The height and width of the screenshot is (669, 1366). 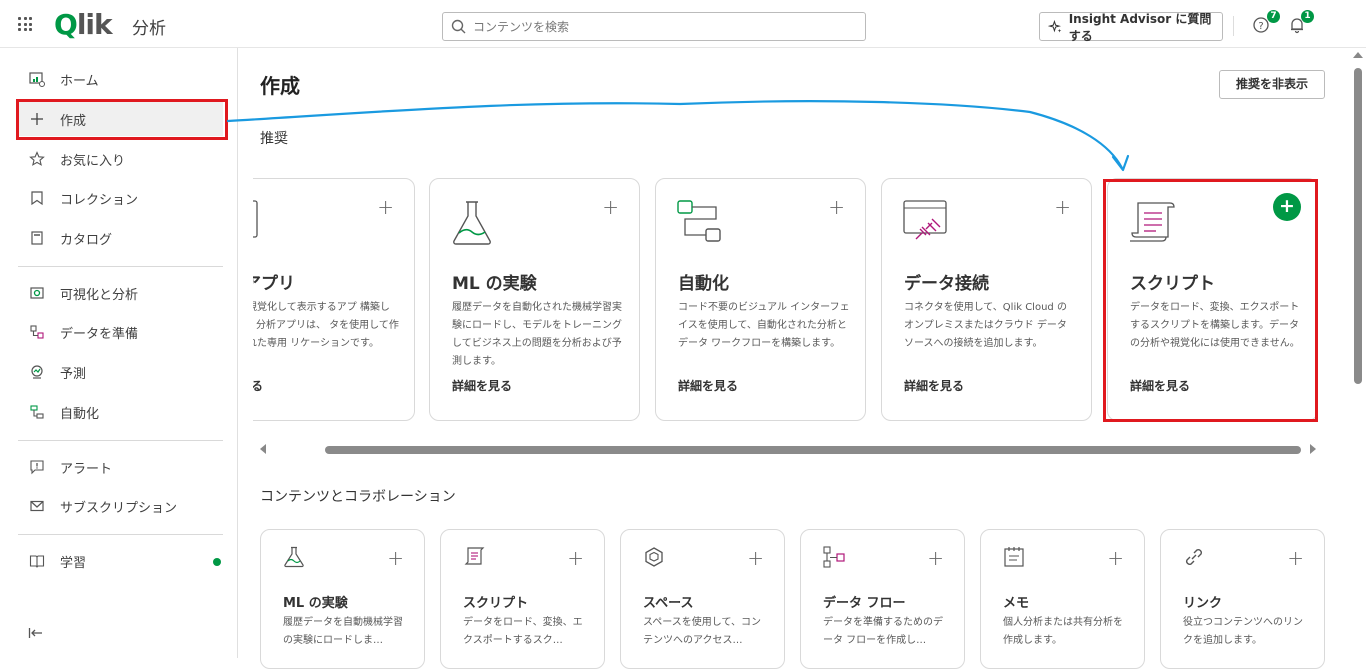 I want to click on search-box, so click(x=654, y=26).